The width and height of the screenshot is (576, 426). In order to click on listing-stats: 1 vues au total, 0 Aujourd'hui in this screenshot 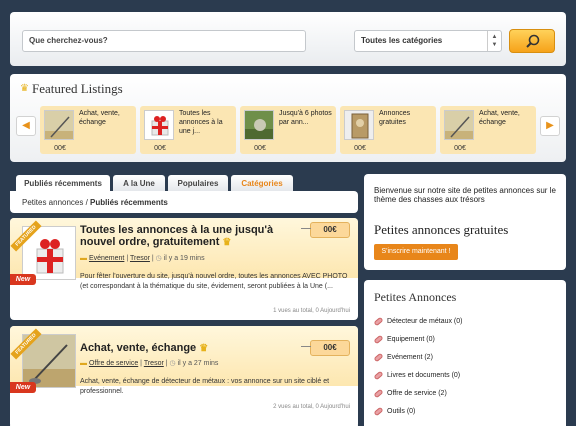, I will do `click(311, 311)`.